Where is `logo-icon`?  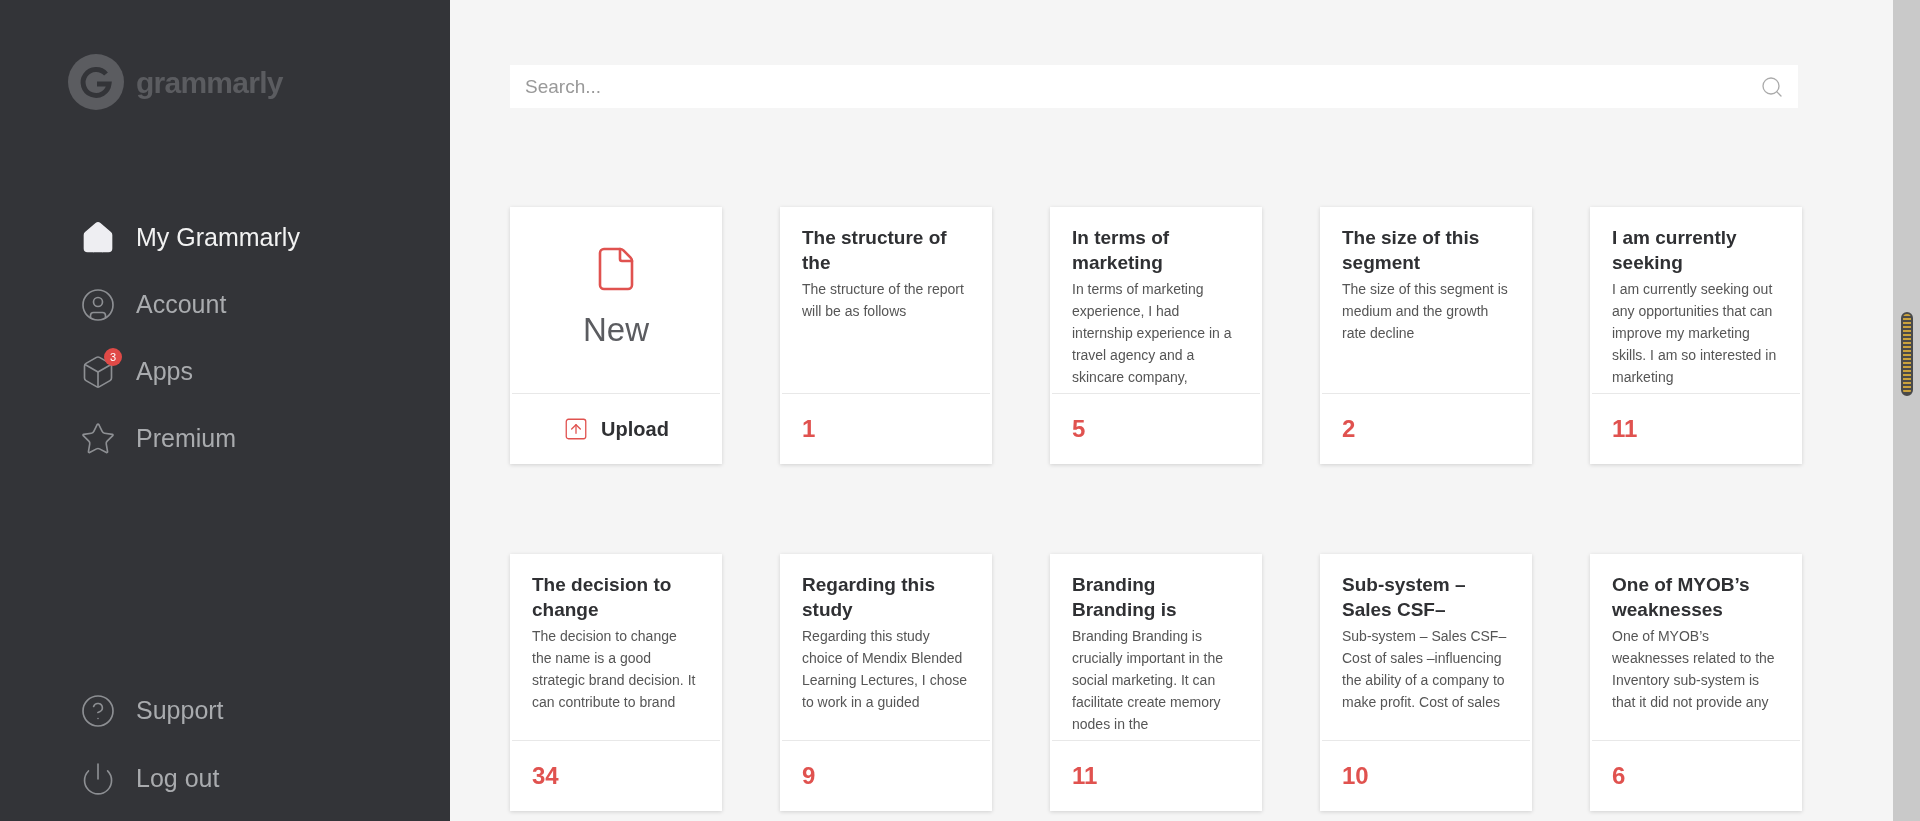 logo-icon is located at coordinates (96, 82).